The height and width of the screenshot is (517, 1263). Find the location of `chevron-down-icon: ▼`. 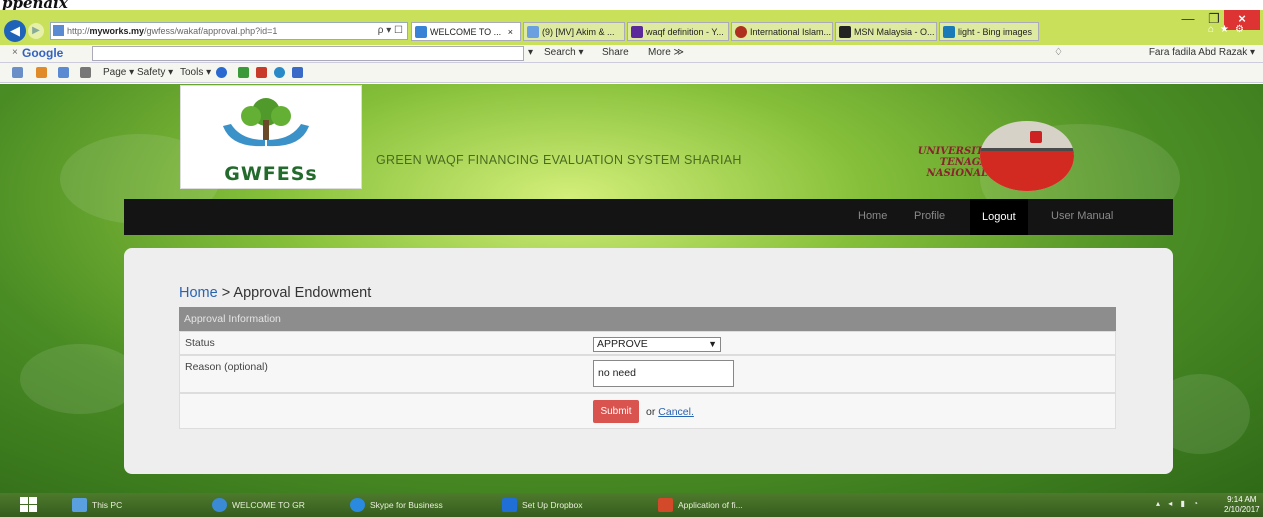

chevron-down-icon: ▼ is located at coordinates (712, 344).